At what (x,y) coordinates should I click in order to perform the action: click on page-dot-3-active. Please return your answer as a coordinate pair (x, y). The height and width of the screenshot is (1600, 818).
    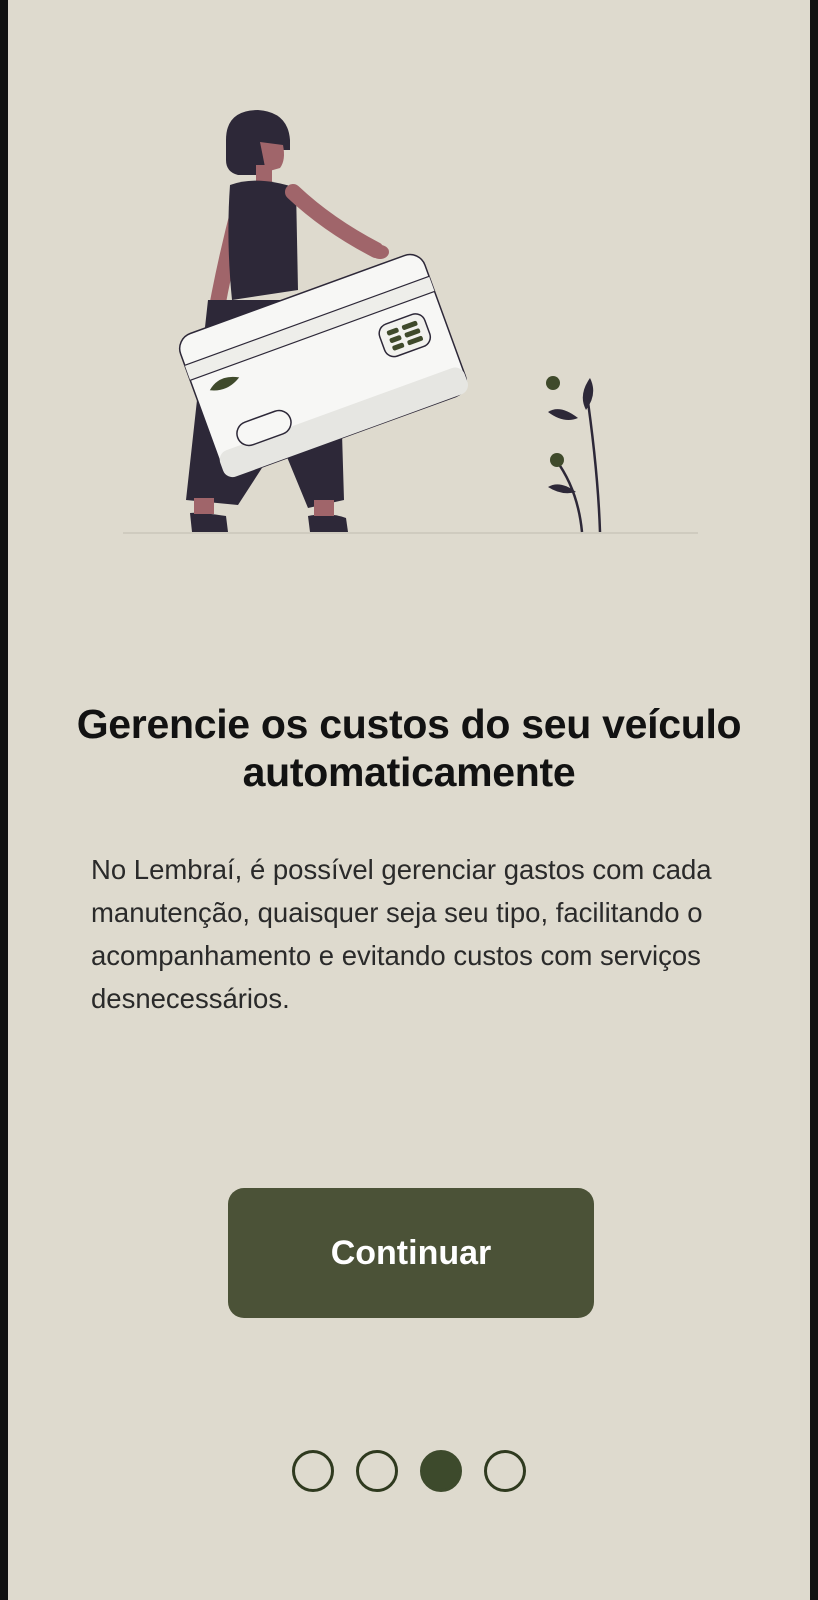
    Looking at the image, I should click on (441, 1471).